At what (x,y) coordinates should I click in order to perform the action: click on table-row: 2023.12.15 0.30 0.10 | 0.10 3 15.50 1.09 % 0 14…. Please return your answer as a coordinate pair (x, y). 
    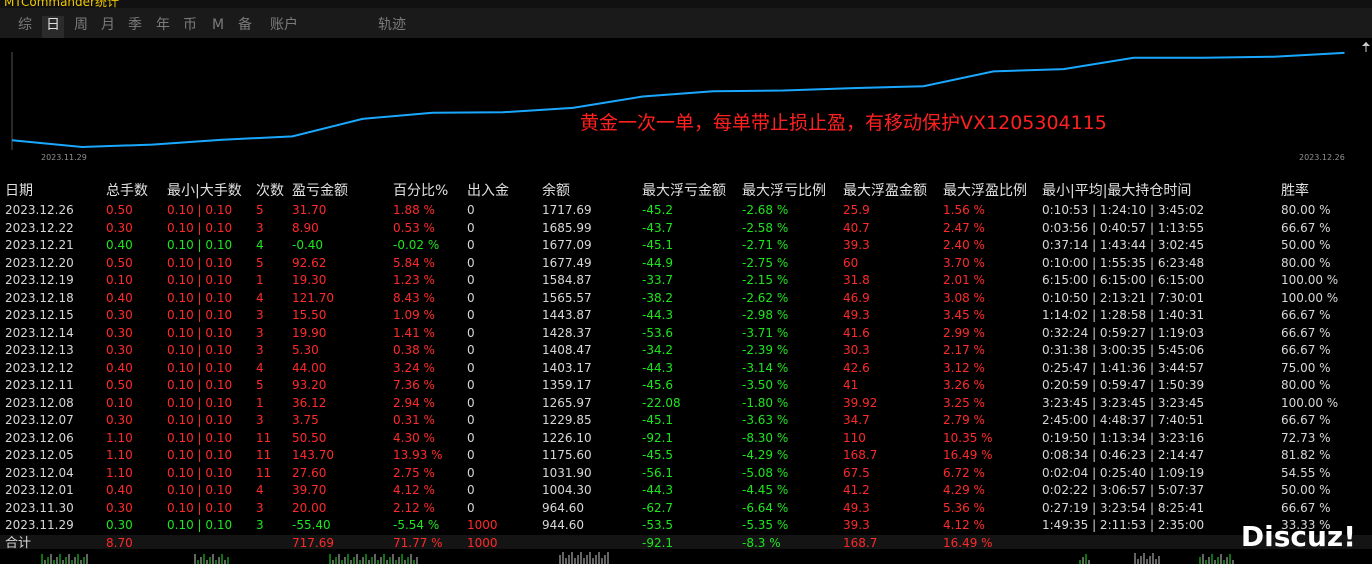
    Looking at the image, I should click on (686, 316).